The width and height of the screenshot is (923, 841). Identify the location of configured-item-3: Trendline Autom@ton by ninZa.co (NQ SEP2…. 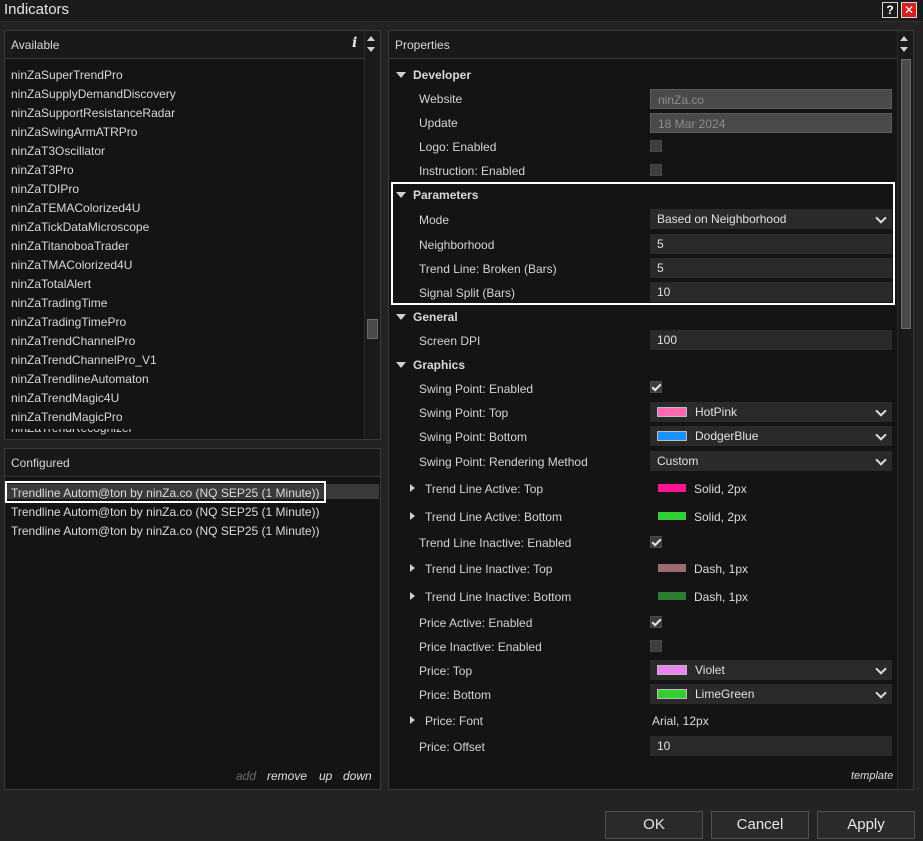
(165, 531).